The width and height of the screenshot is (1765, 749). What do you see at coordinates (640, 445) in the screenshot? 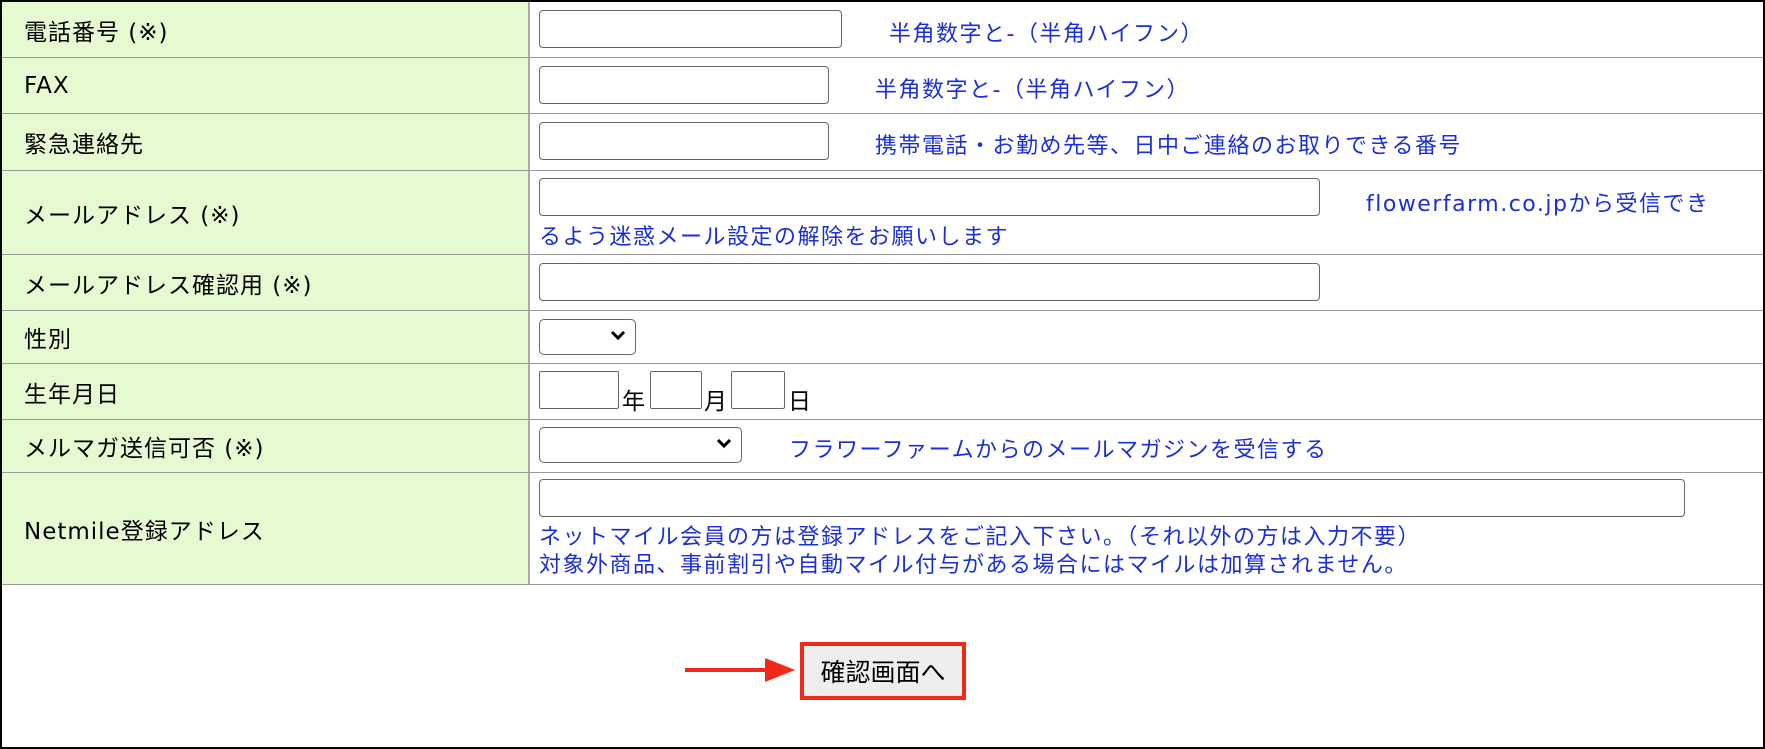
I see `newsletter-select` at bounding box center [640, 445].